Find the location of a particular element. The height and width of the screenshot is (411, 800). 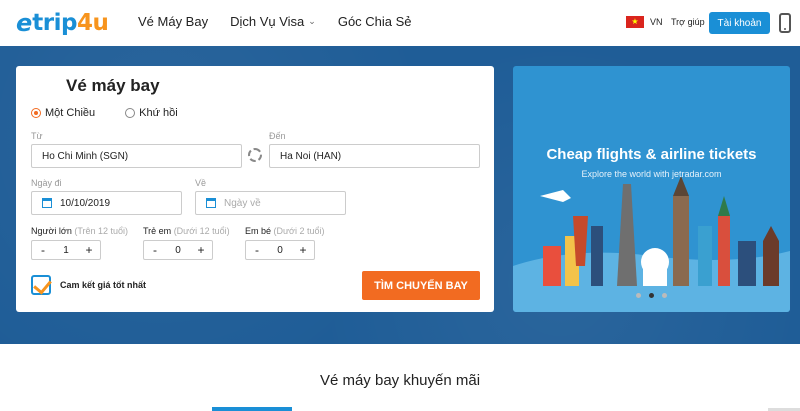

language-label: VN is located at coordinates (656, 22).